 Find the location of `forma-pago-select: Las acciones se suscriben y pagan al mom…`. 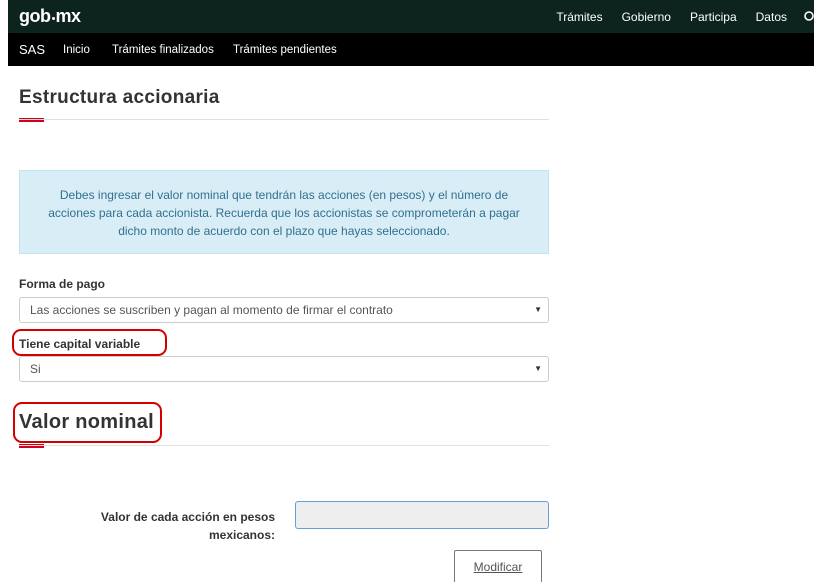

forma-pago-select: Las acciones se suscriben y pagan al mom… is located at coordinates (284, 310).